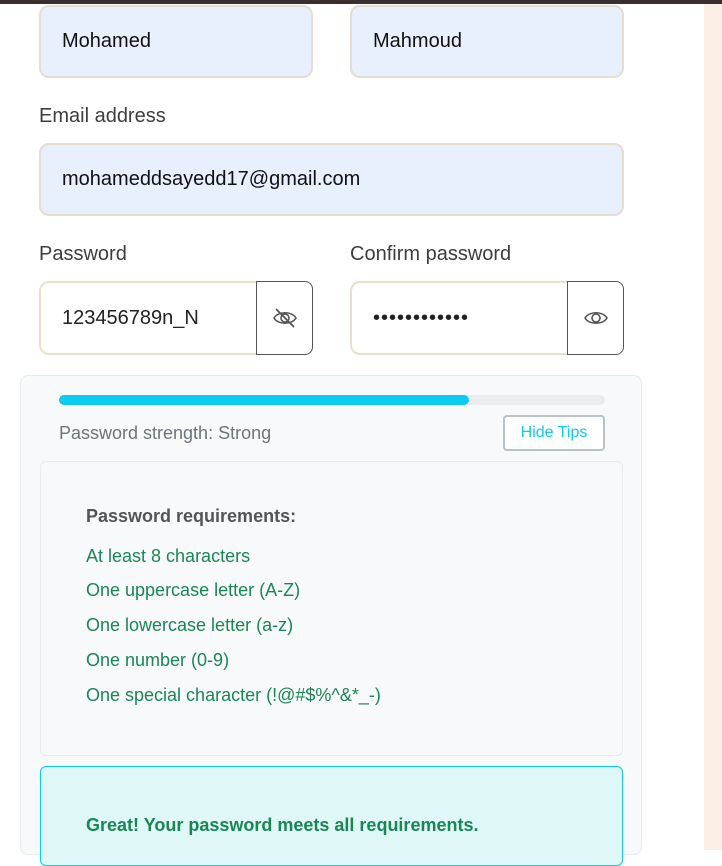 The width and height of the screenshot is (722, 866). What do you see at coordinates (264, 400) in the screenshot?
I see `strength-progress-fill` at bounding box center [264, 400].